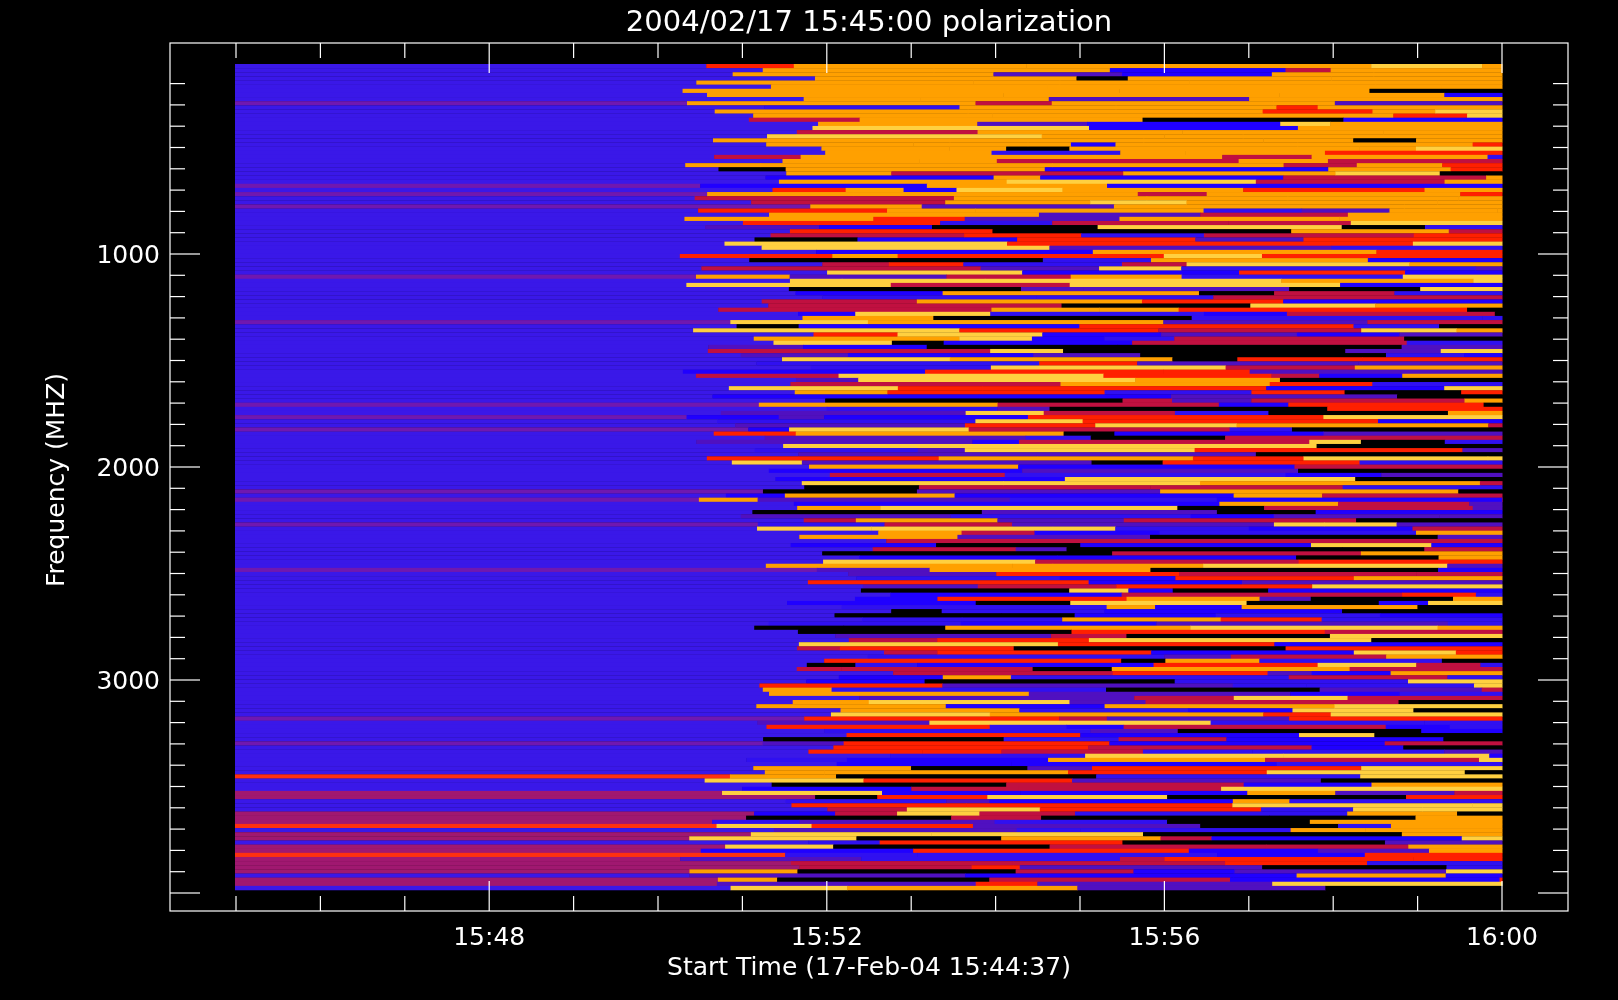 The height and width of the screenshot is (1000, 1618). I want to click on x-tick-label: 15:56, so click(1164, 936).